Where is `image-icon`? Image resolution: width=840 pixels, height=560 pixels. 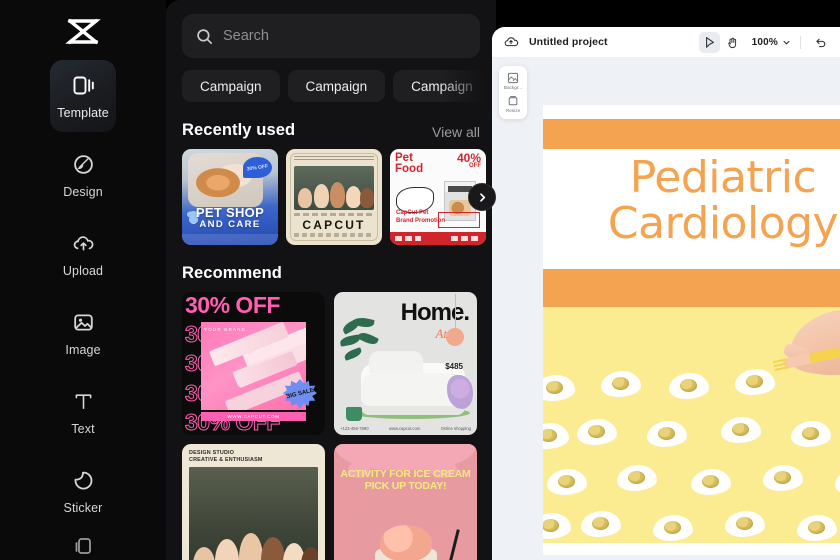 image-icon is located at coordinates (83, 323).